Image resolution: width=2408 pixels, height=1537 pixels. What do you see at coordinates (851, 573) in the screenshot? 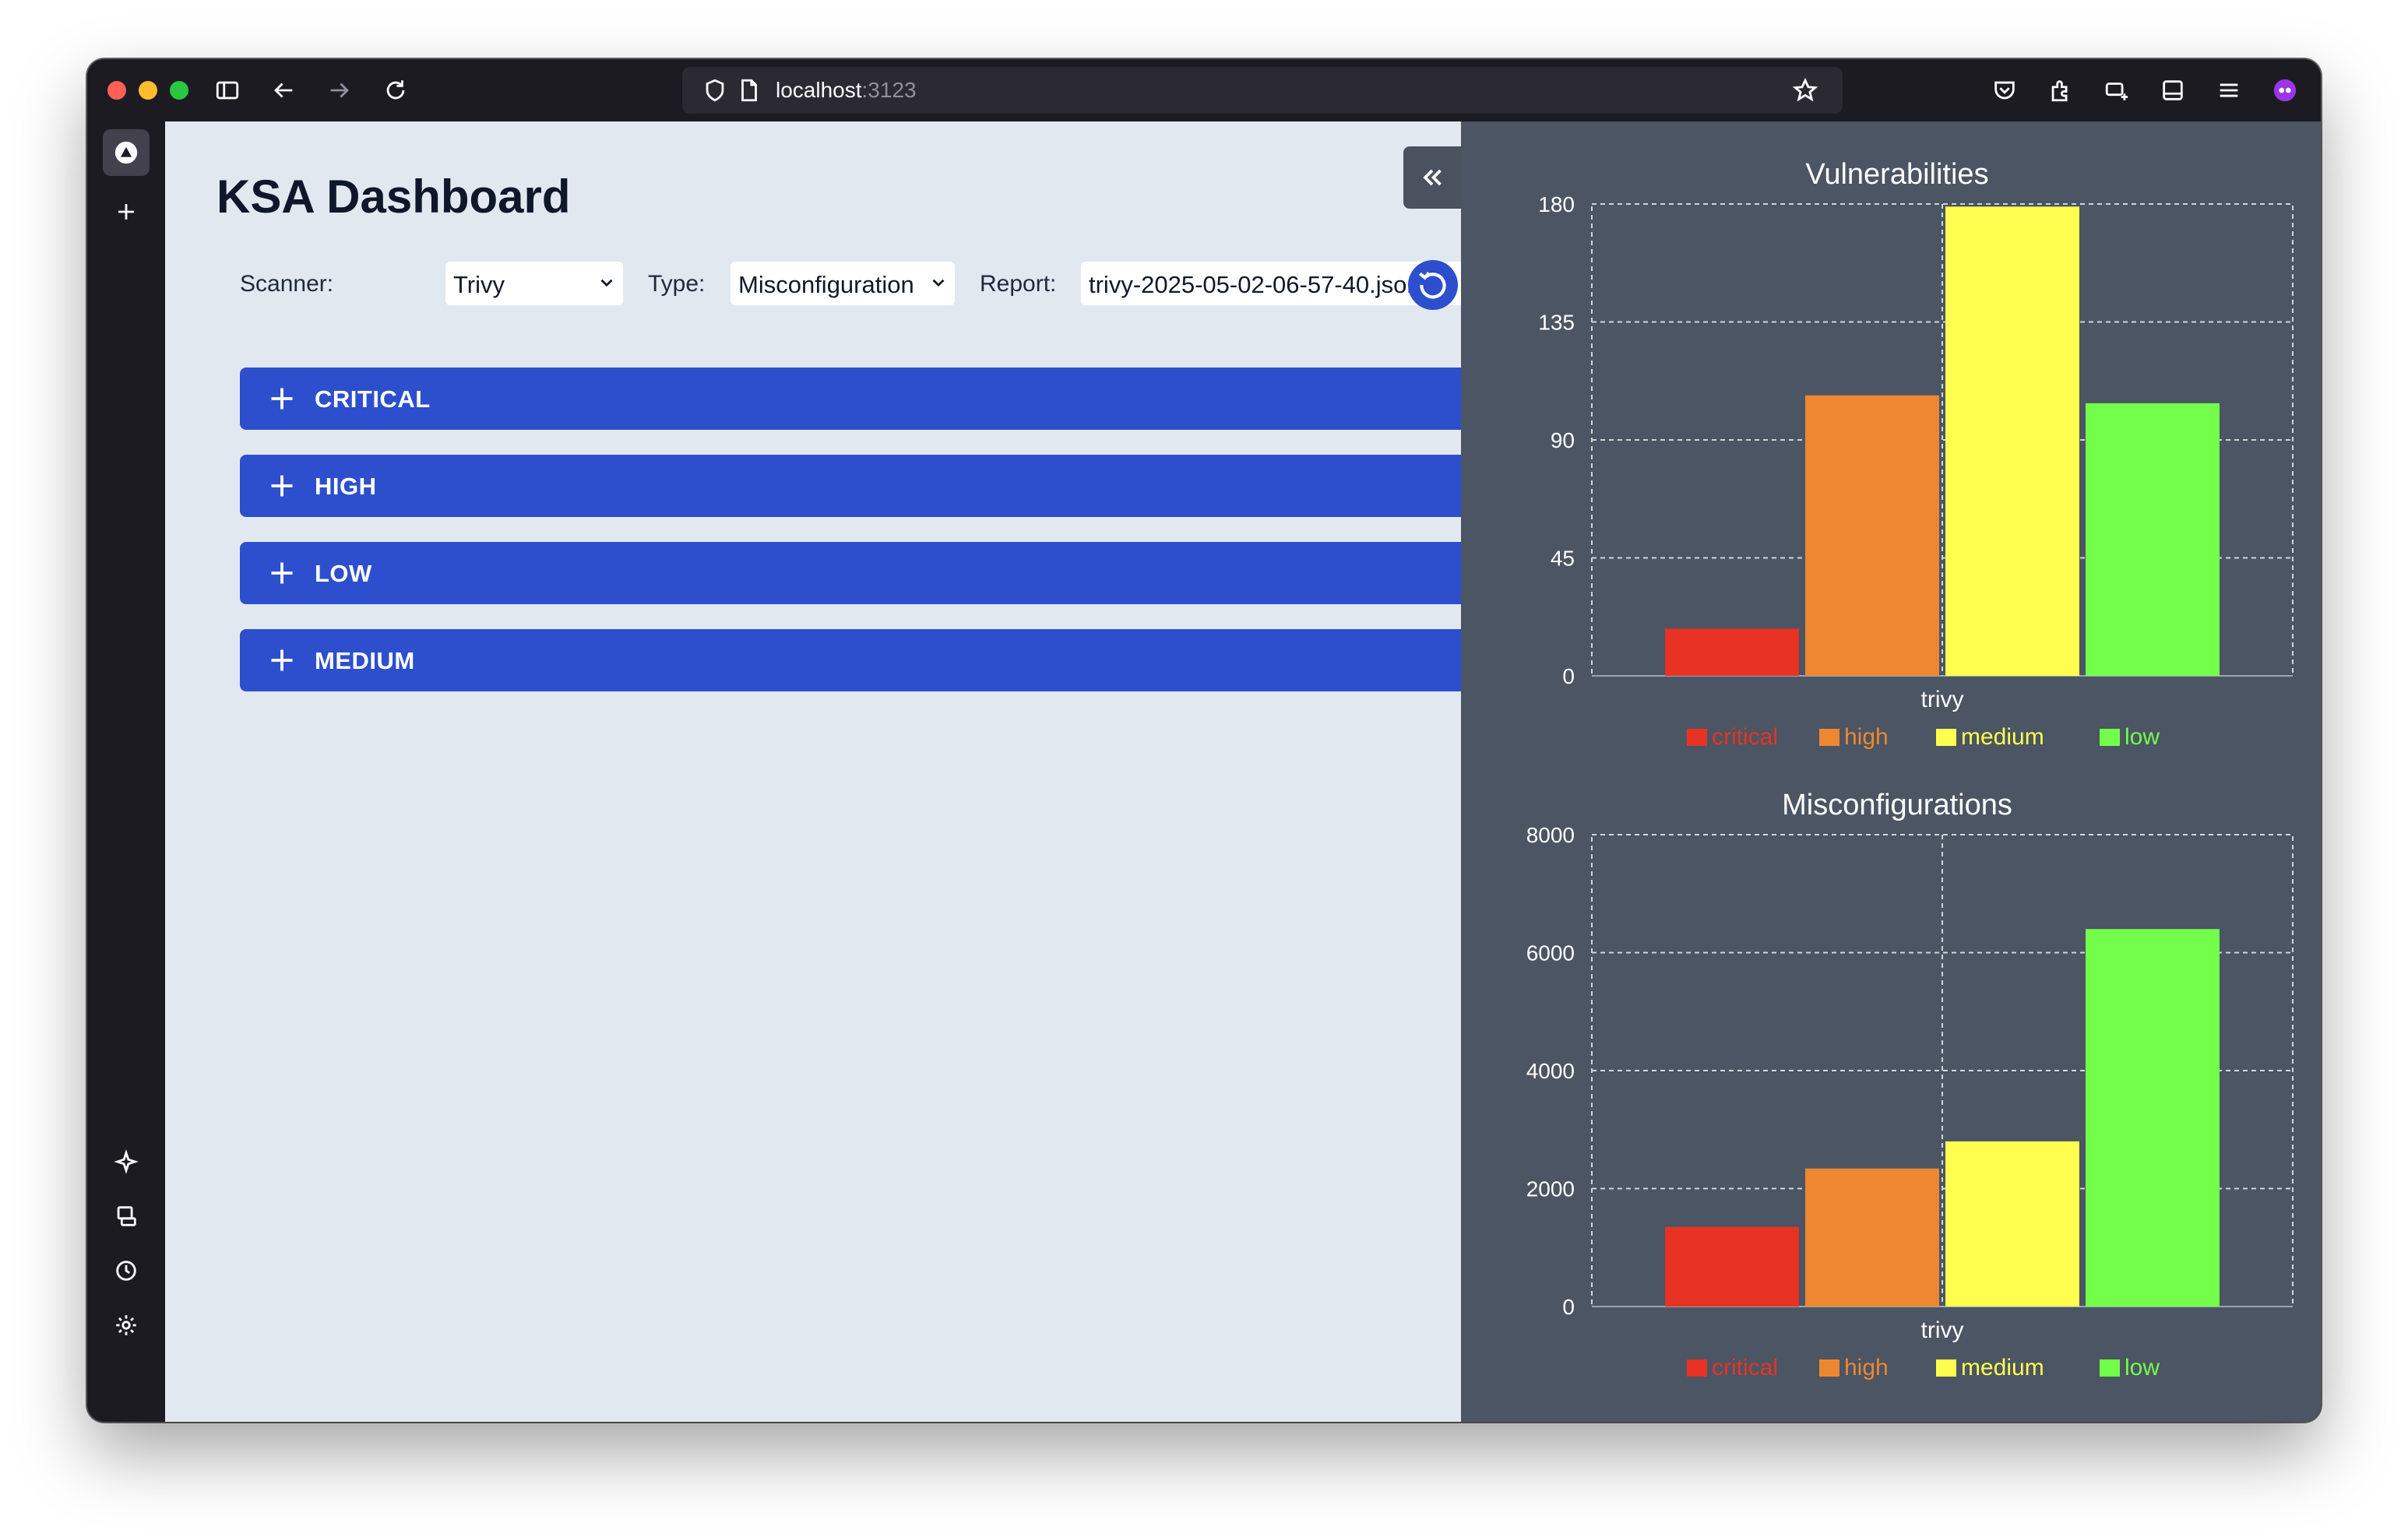
I see `accordion-low: LOW` at bounding box center [851, 573].